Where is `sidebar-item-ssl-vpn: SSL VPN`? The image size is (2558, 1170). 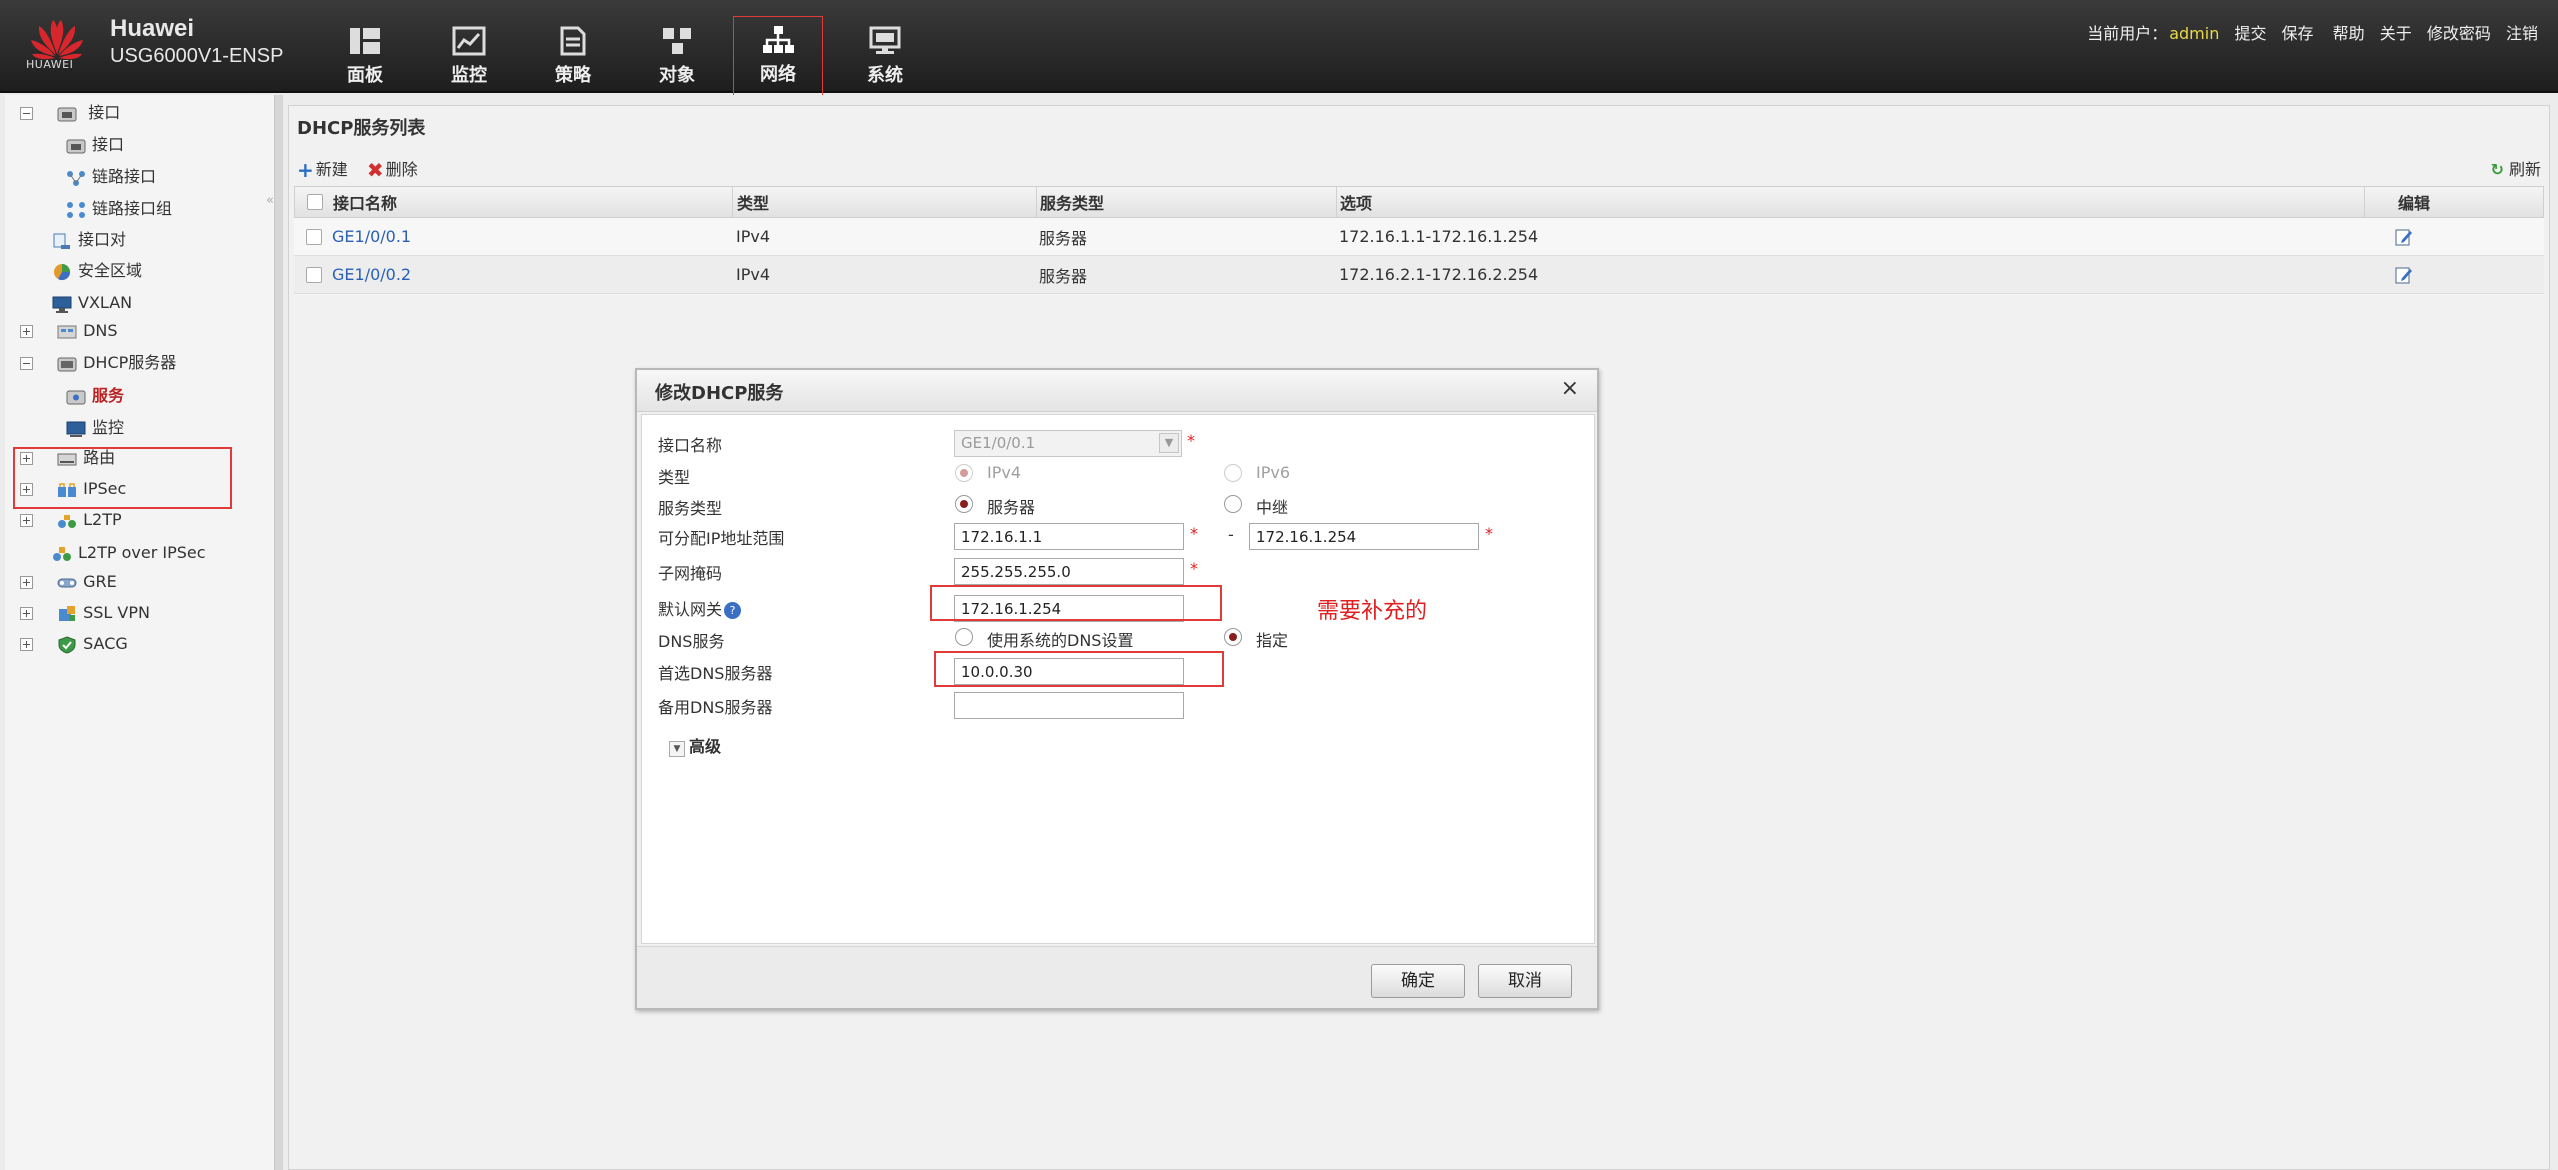 sidebar-item-ssl-vpn: SSL VPN is located at coordinates (85, 613).